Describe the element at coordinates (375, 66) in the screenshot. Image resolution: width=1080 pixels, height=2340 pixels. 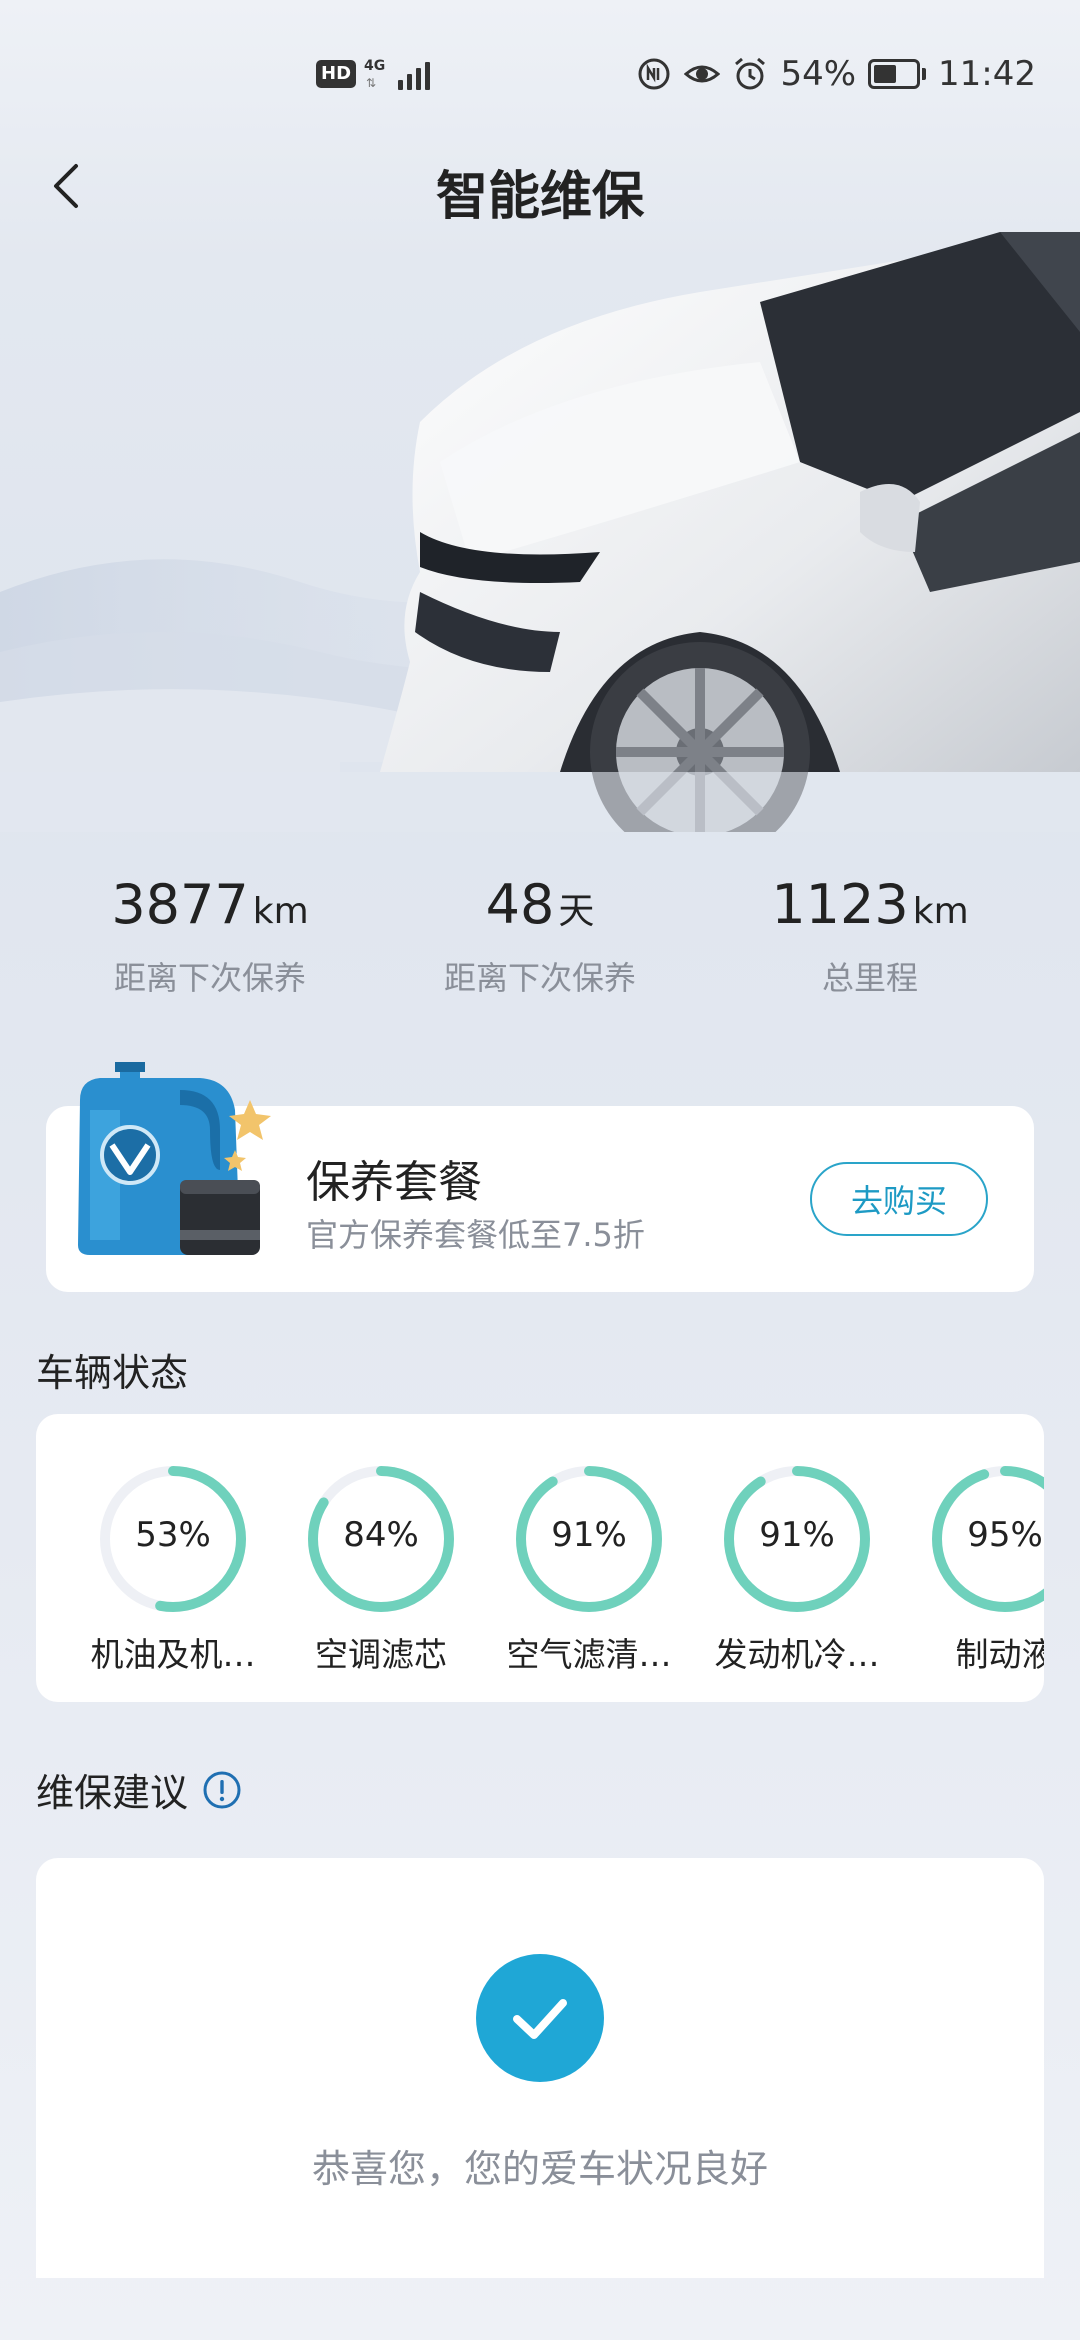
I see `network-type: 4G` at that location.